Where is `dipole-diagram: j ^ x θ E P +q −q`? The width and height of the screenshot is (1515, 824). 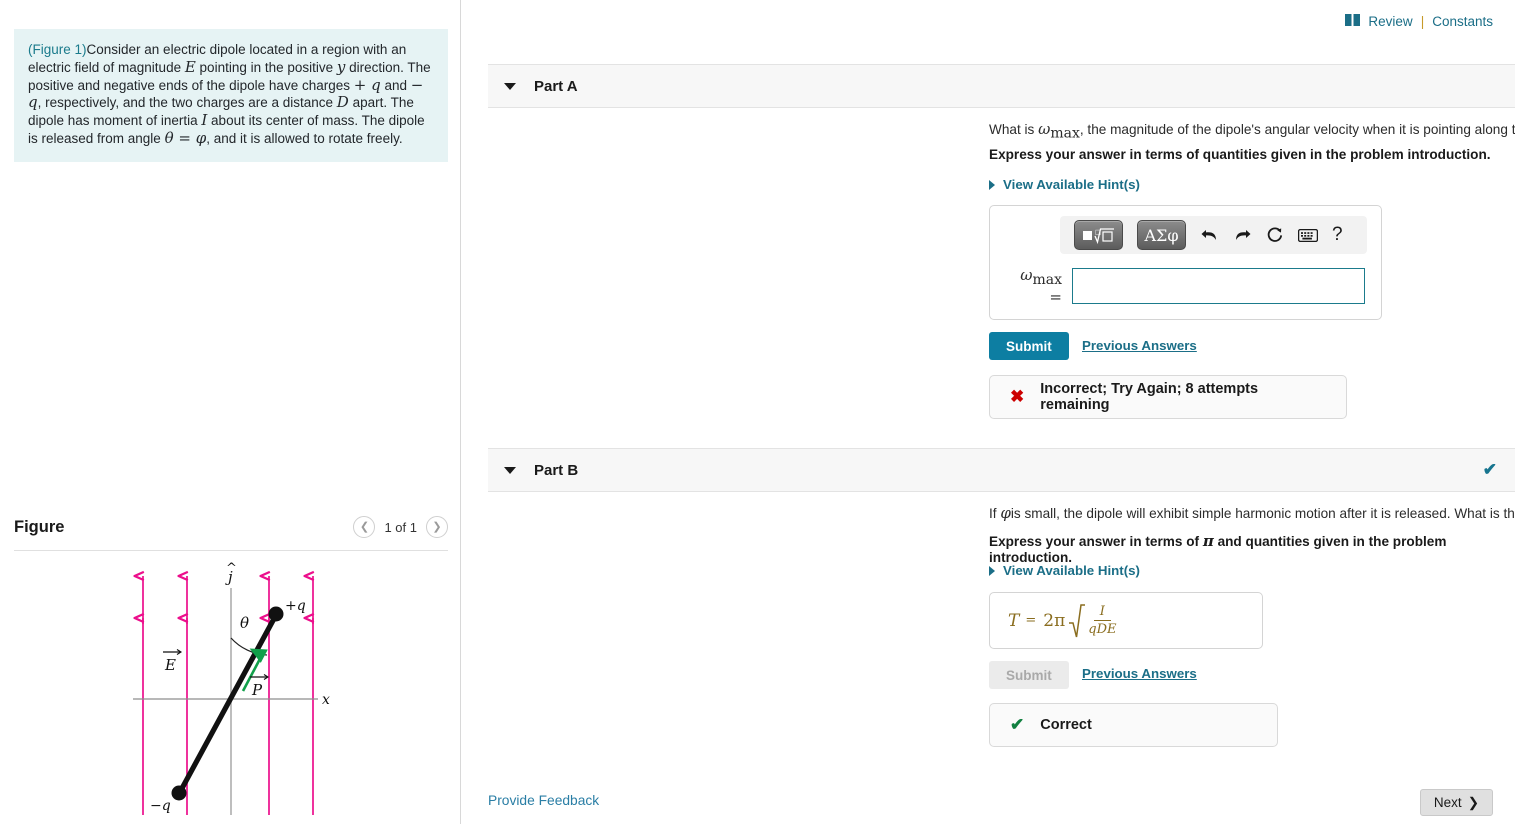 dipole-diagram: j ^ x θ E P +q −q is located at coordinates (230, 692).